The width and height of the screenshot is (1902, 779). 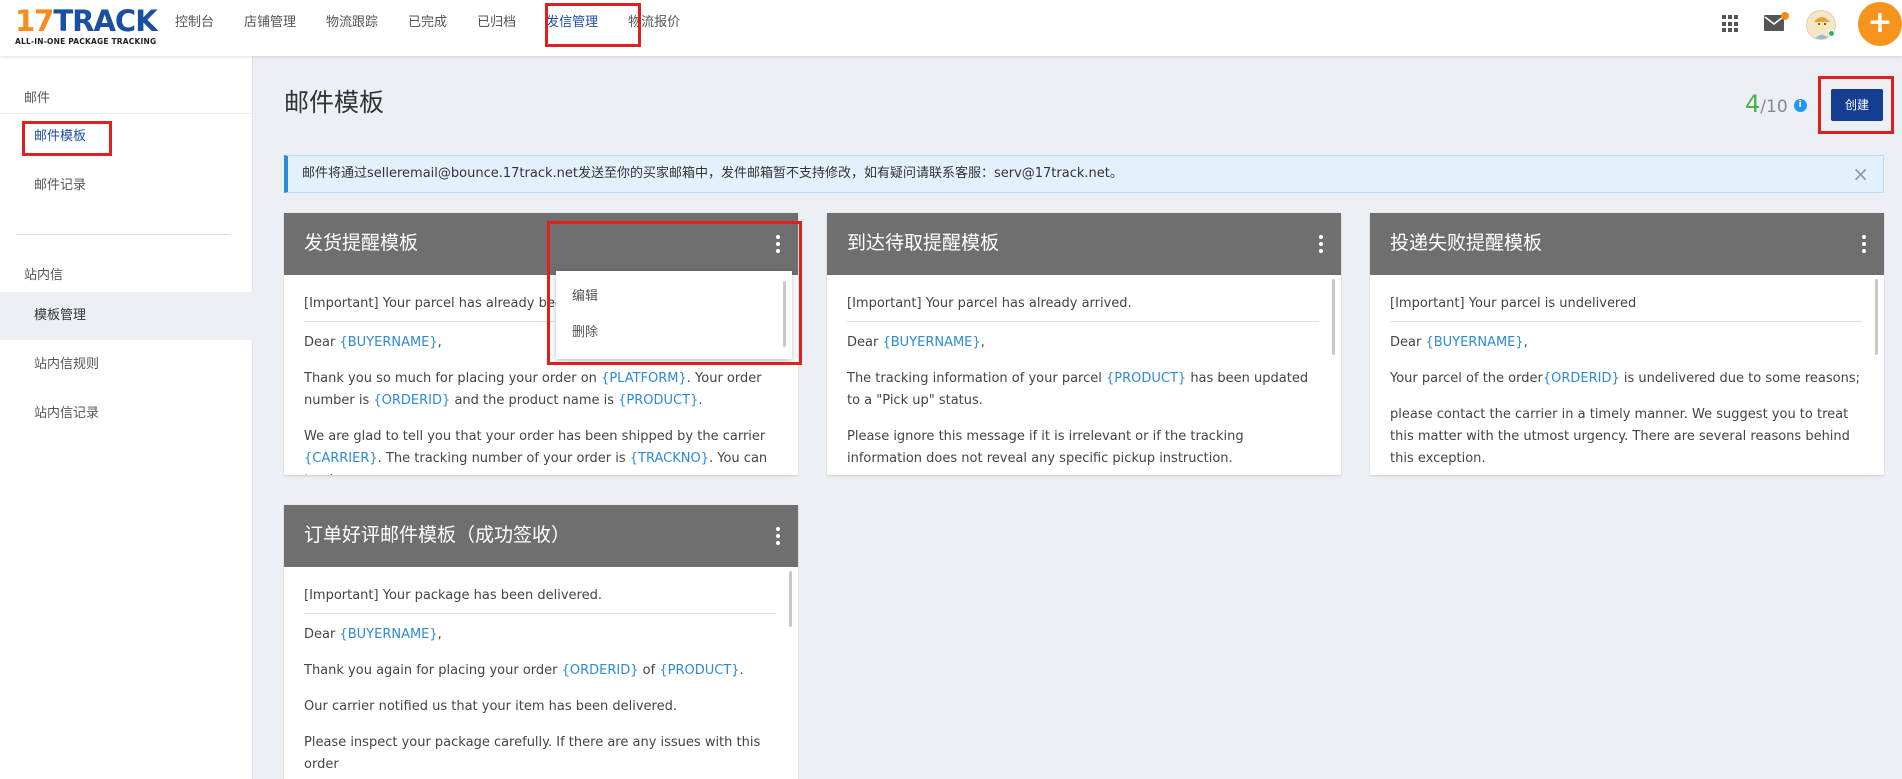 What do you see at coordinates (674, 333) in the screenshot?
I see `menu-item-delete: 删除` at bounding box center [674, 333].